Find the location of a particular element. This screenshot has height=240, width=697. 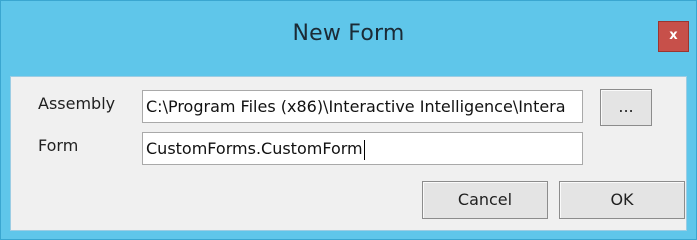

close-button: x is located at coordinates (673, 36).